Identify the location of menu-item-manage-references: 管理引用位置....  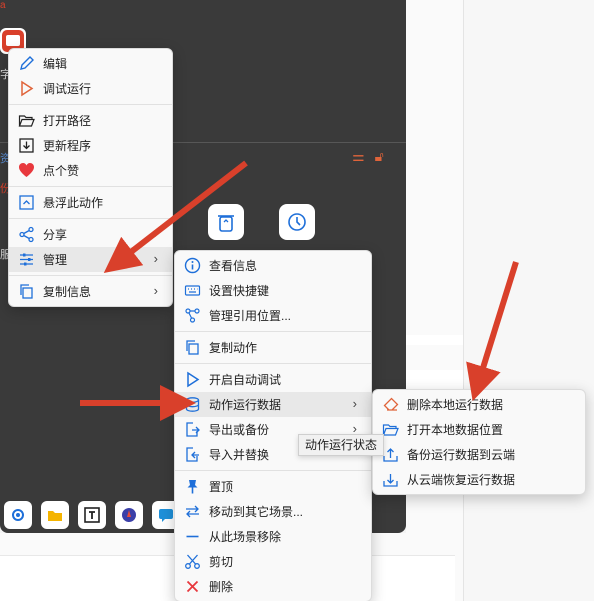
(273, 315).